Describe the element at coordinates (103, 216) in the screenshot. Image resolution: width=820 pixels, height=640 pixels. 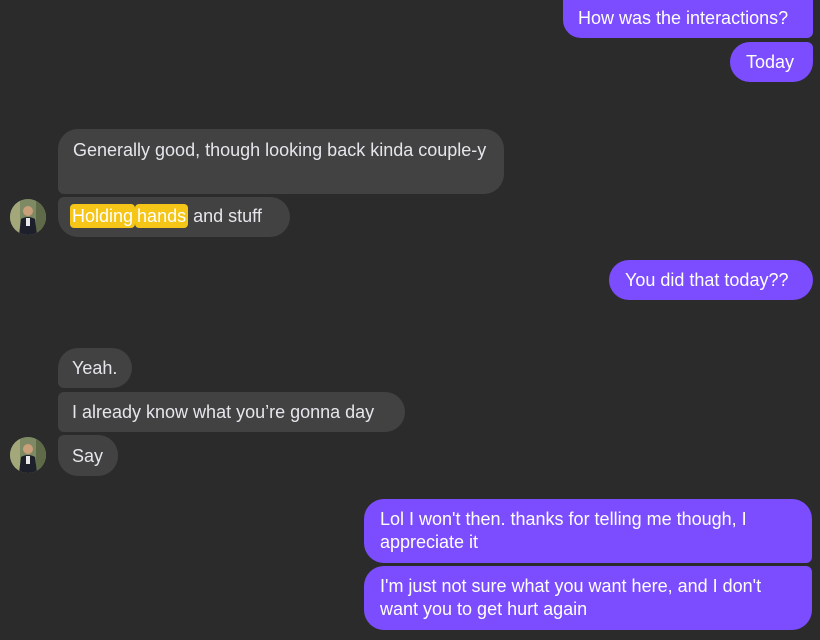
I see `search-highlight: Holding` at that location.